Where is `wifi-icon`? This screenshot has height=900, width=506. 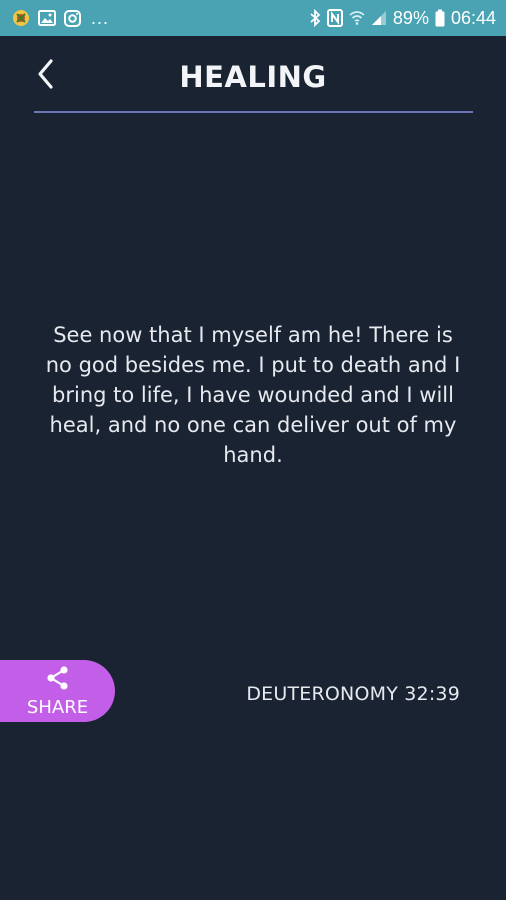
wifi-icon is located at coordinates (357, 18).